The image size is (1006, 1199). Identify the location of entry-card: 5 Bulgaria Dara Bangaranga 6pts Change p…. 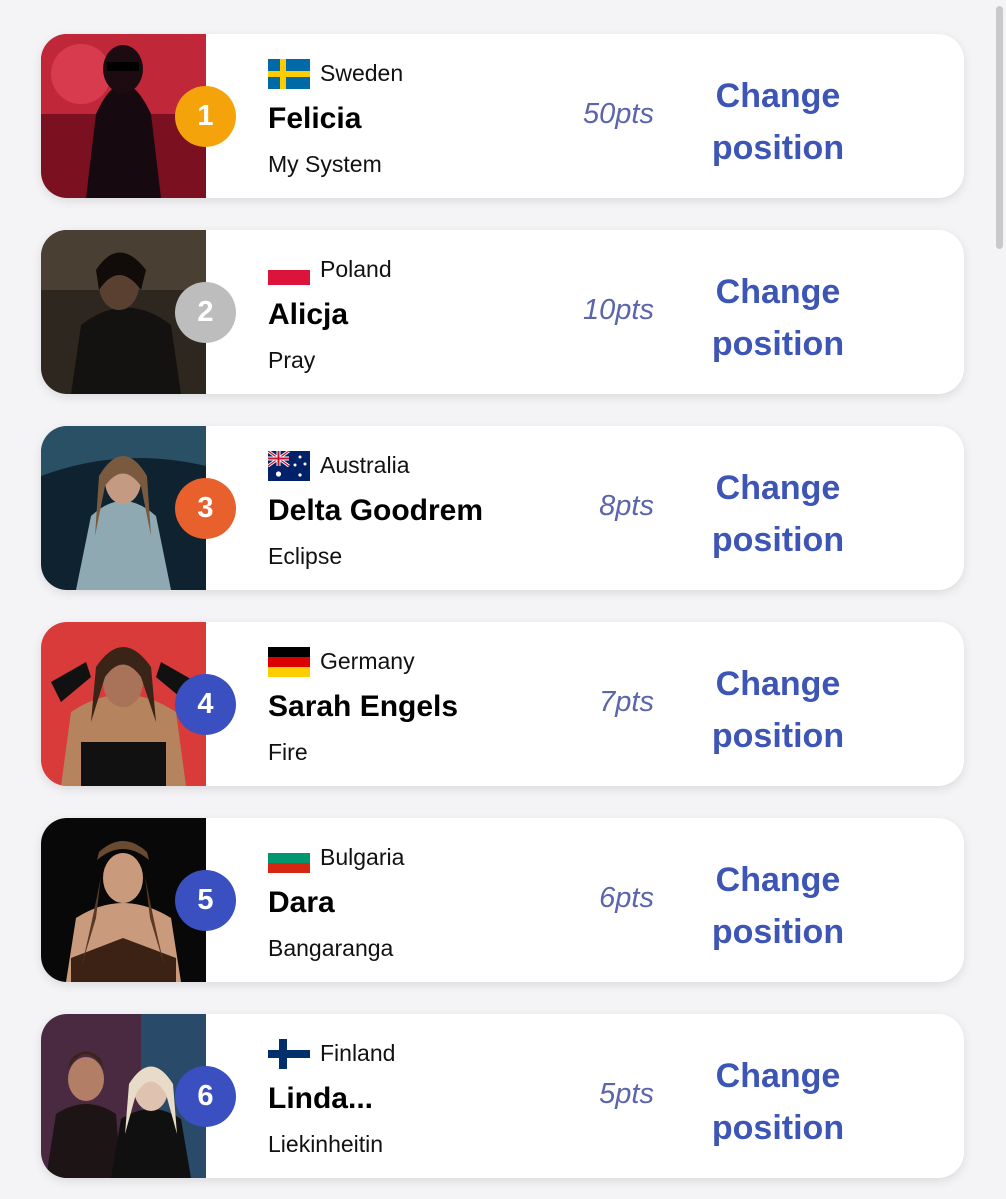
(502, 900).